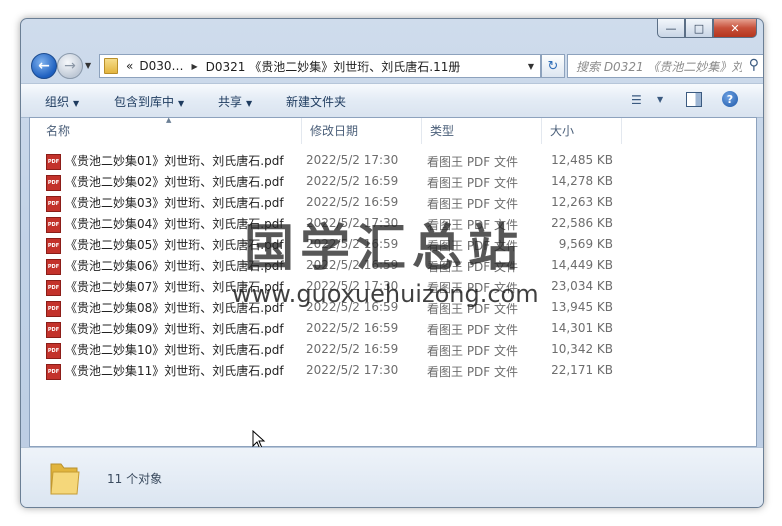 Image resolution: width=782 pixels, height=526 pixels. I want to click on share-label: 共享, so click(230, 102).